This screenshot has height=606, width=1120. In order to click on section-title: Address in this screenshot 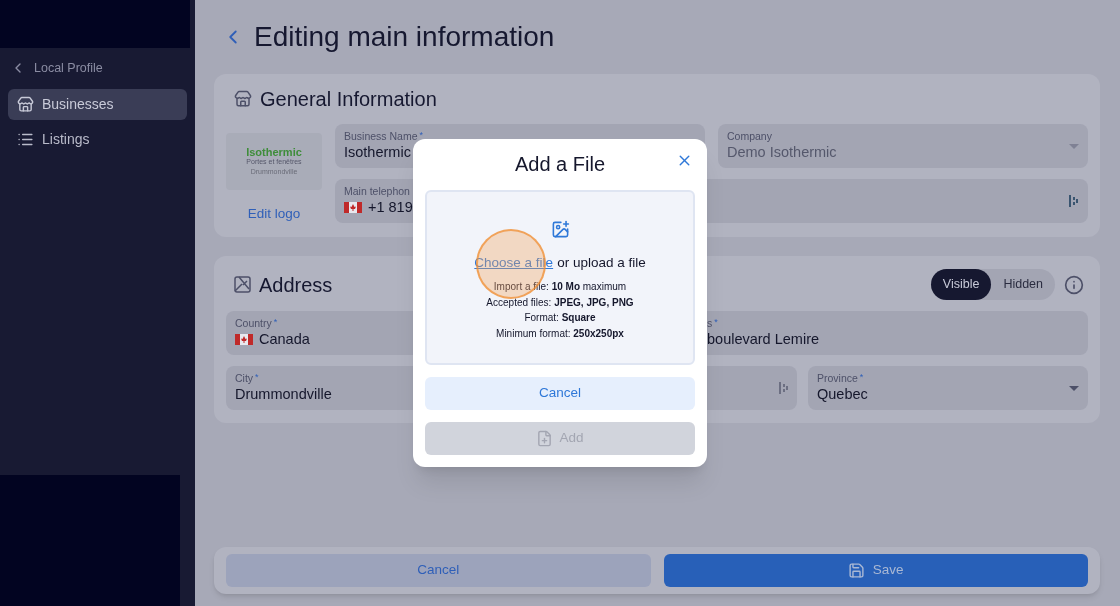, I will do `click(296, 285)`.